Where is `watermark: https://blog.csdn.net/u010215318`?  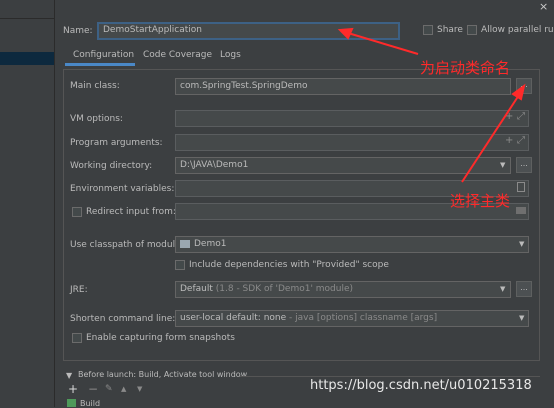
watermark: https://blog.csdn.net/u010215318 is located at coordinates (421, 385).